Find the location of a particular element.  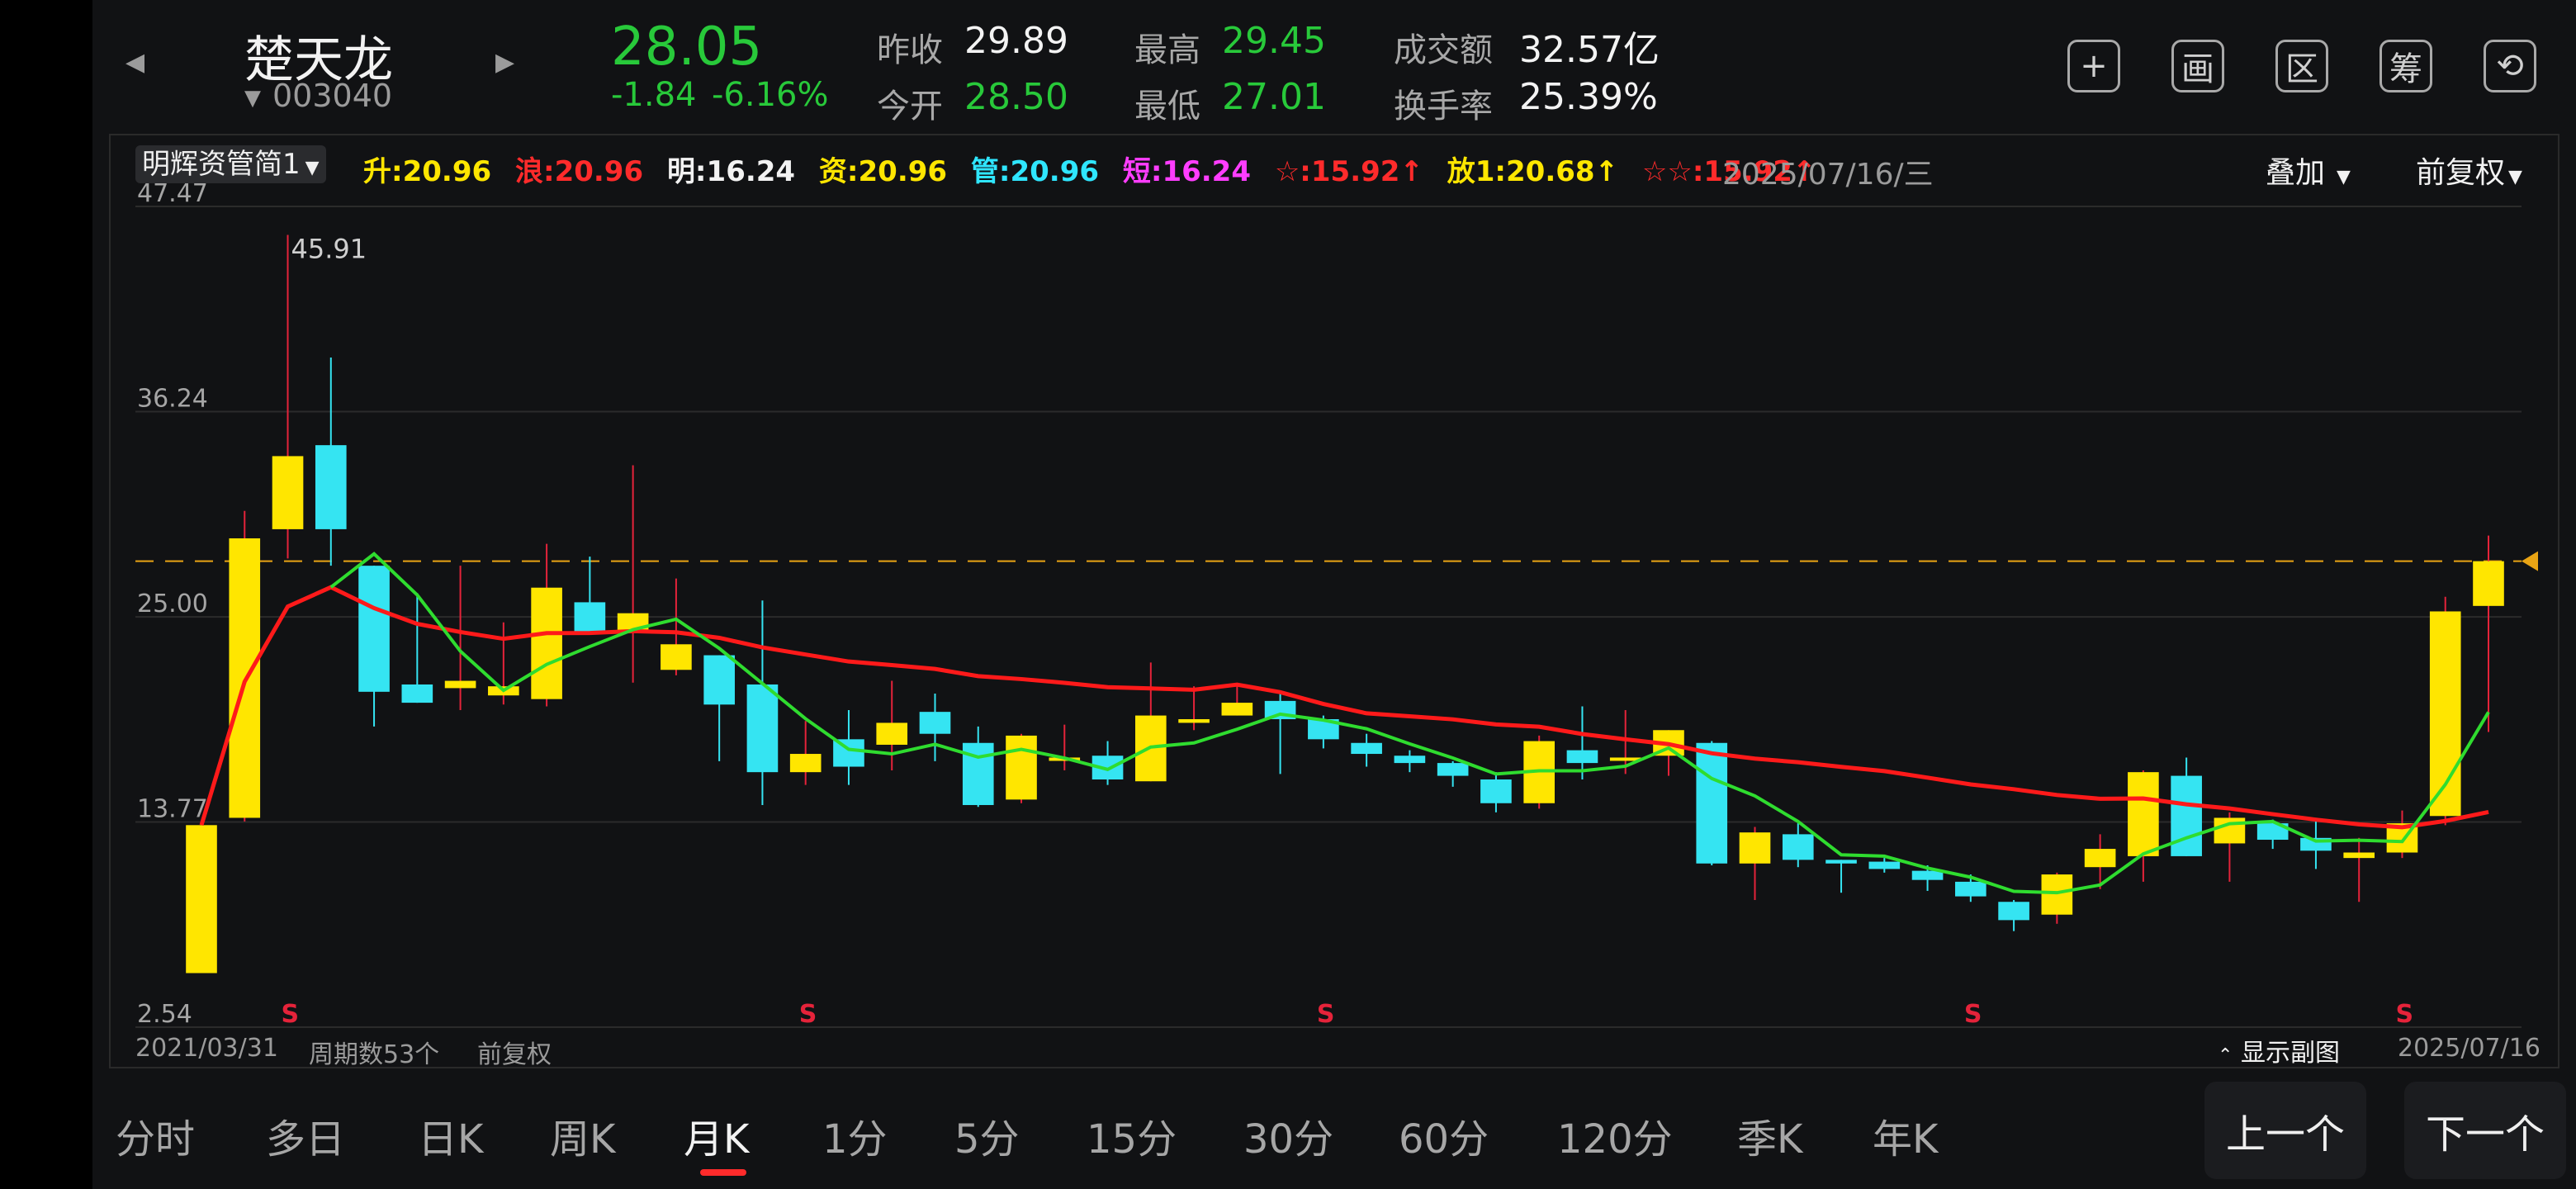

timeframe-tab: 1分 is located at coordinates (855, 1135).